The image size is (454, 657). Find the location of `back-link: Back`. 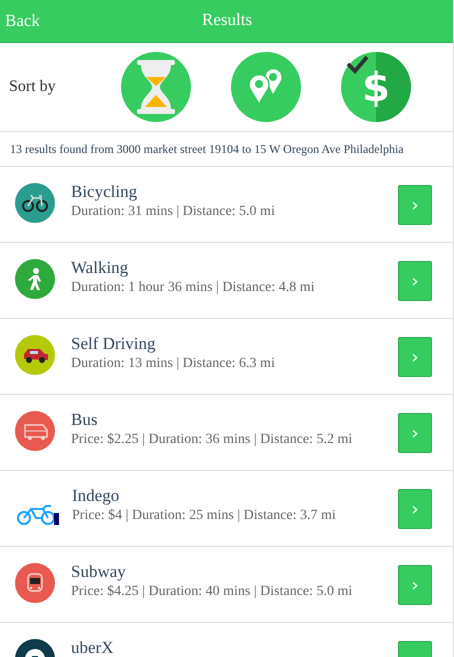

back-link: Back is located at coordinates (22, 21).